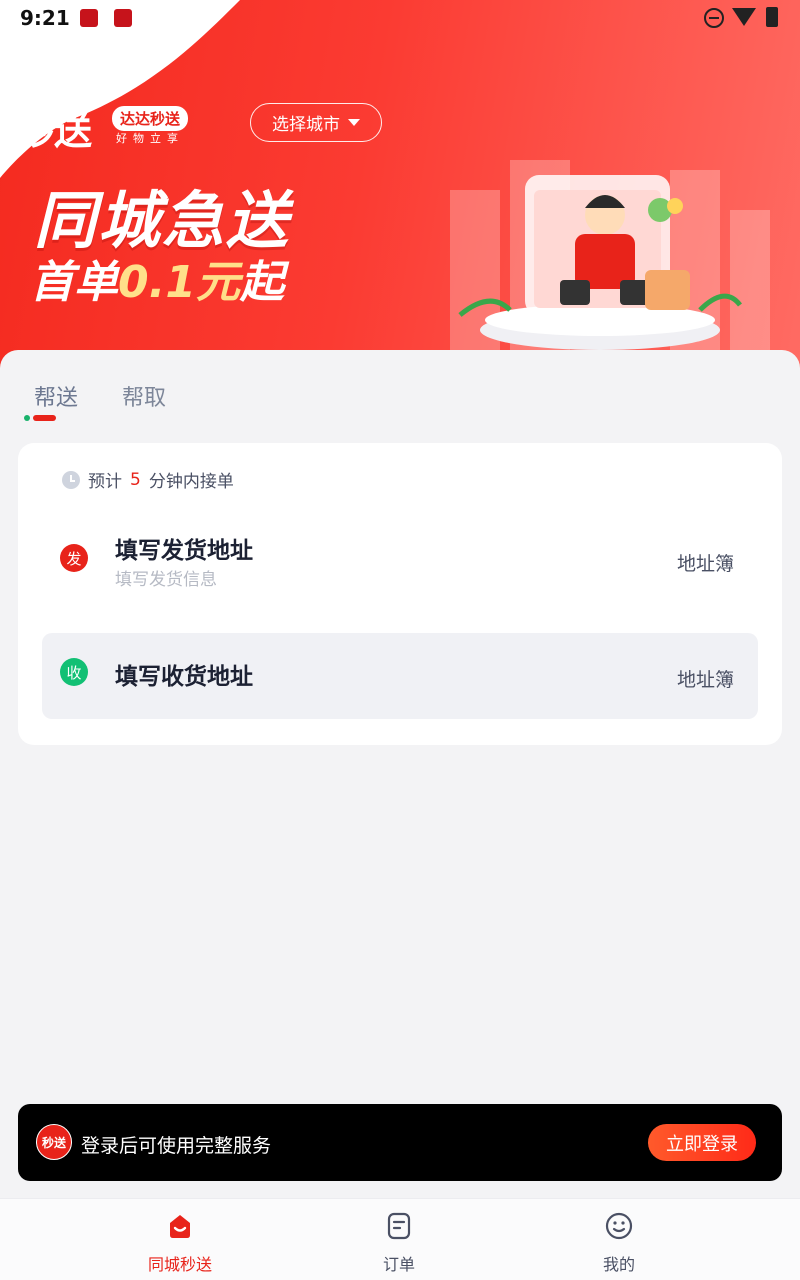 Image resolution: width=800 pixels, height=1280 pixels. I want to click on hero-subtitle-prefix: 首单, so click(74, 282).